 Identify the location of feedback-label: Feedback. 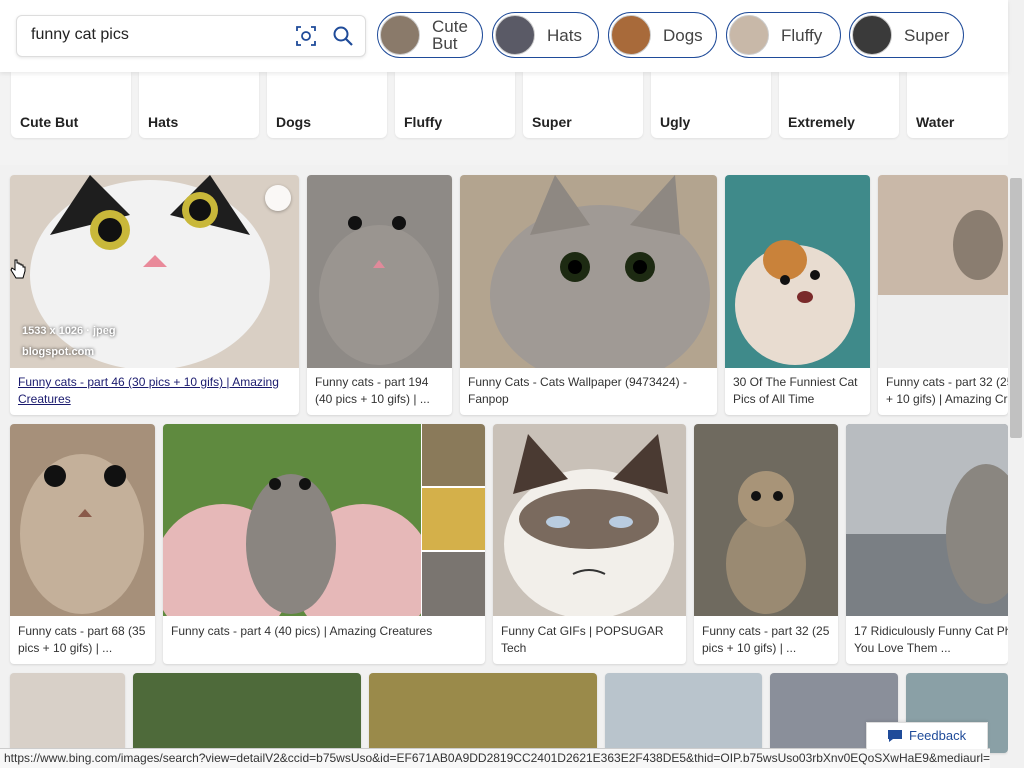
(938, 735).